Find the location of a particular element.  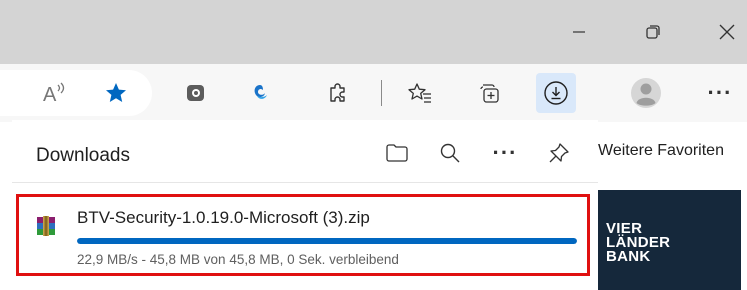

extension-button is located at coordinates (196, 93).